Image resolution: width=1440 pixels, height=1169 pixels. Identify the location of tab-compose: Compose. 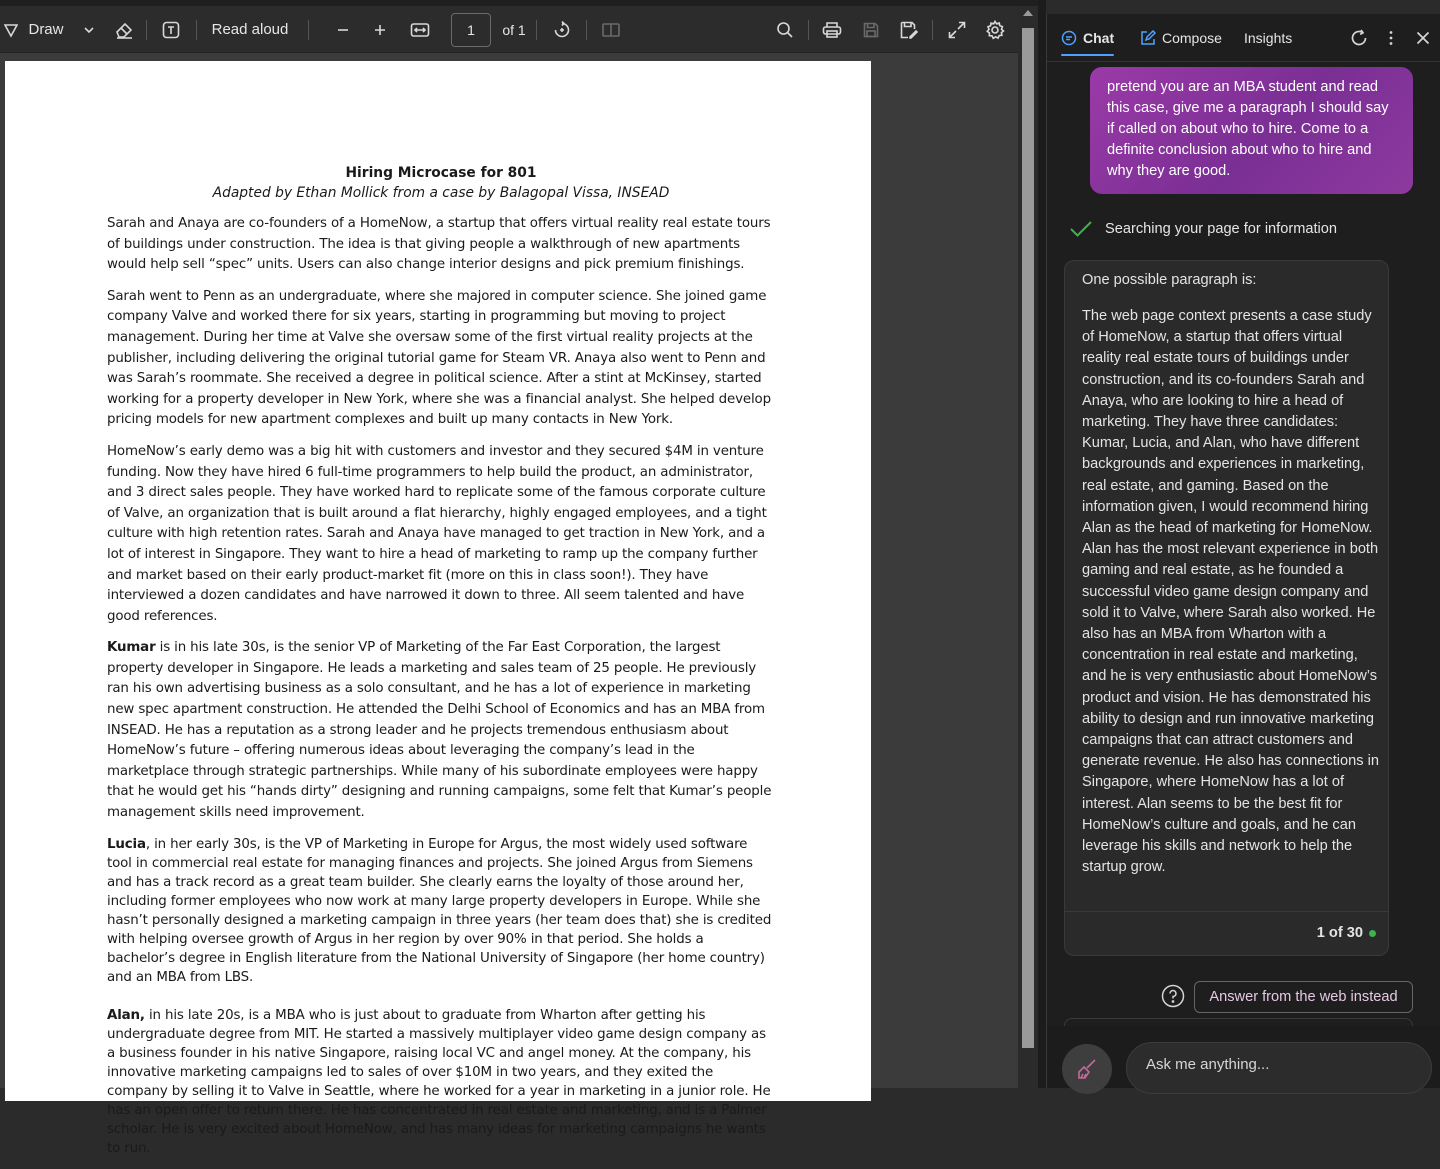
(1181, 38).